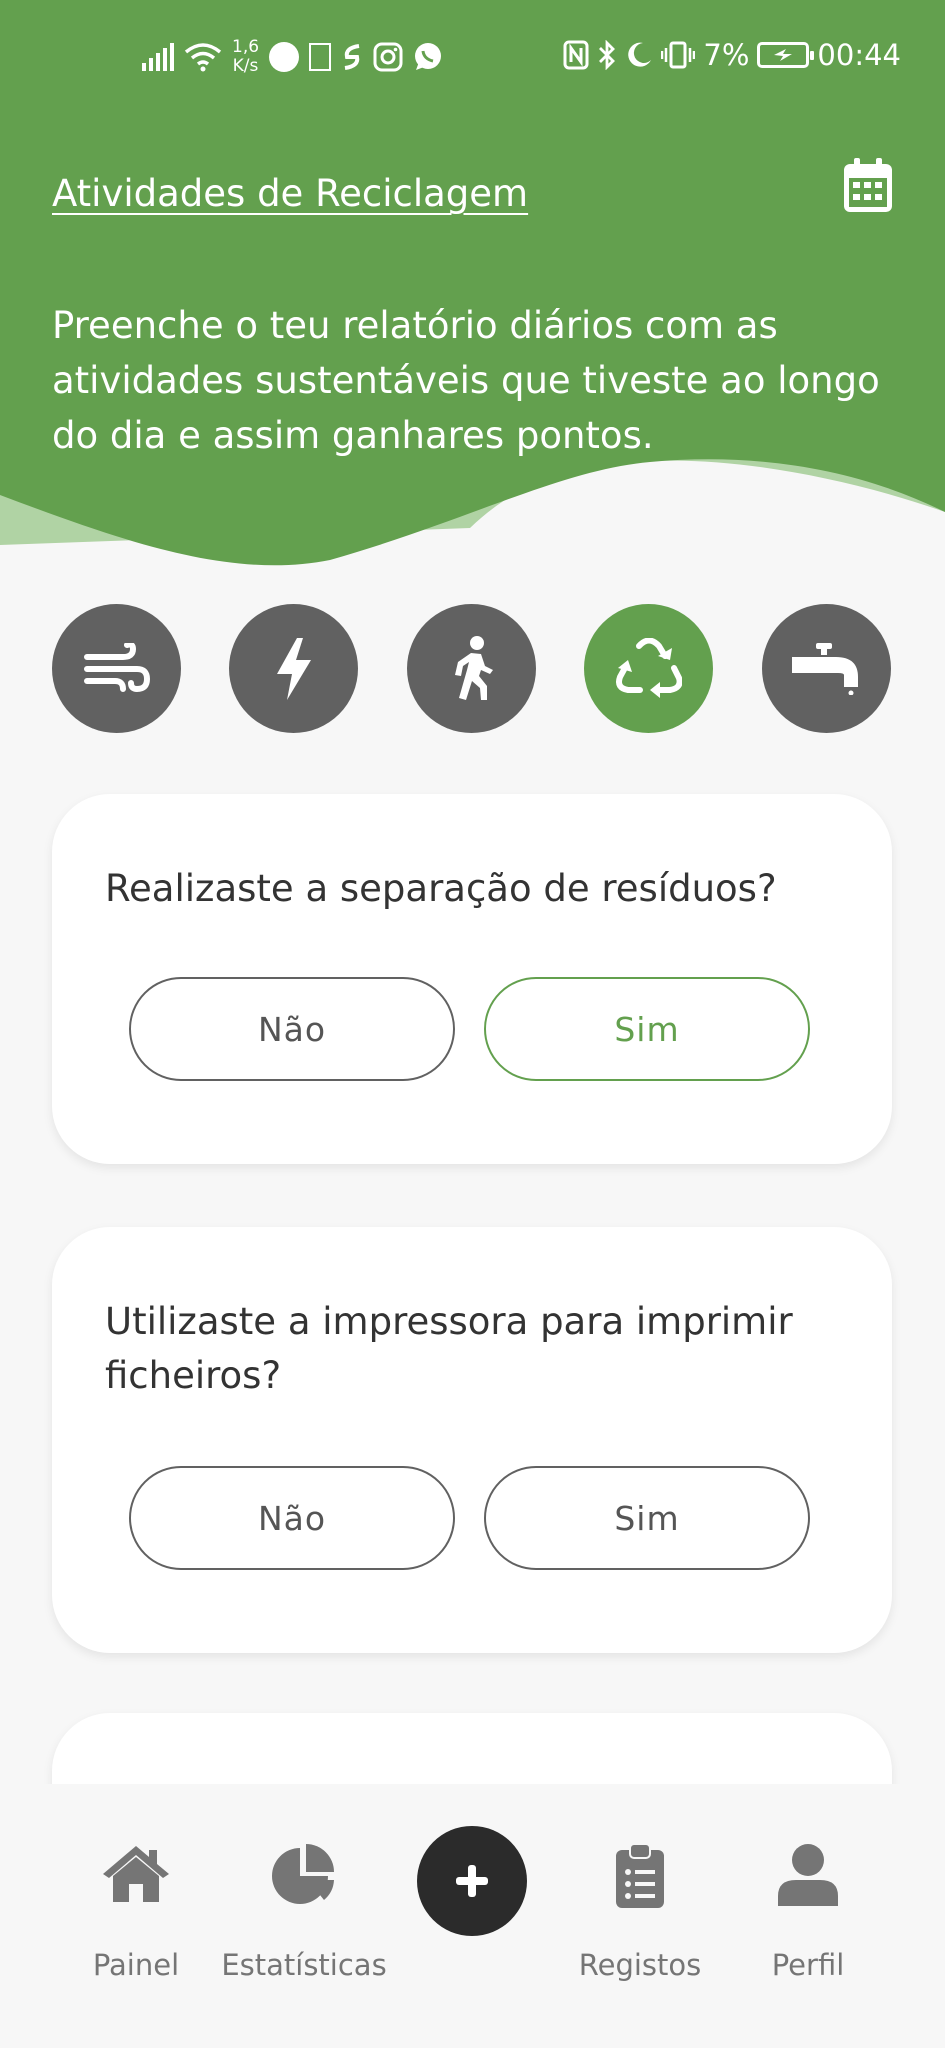 The width and height of the screenshot is (945, 2048). Describe the element at coordinates (859, 55) in the screenshot. I see `clock: 00:44` at that location.